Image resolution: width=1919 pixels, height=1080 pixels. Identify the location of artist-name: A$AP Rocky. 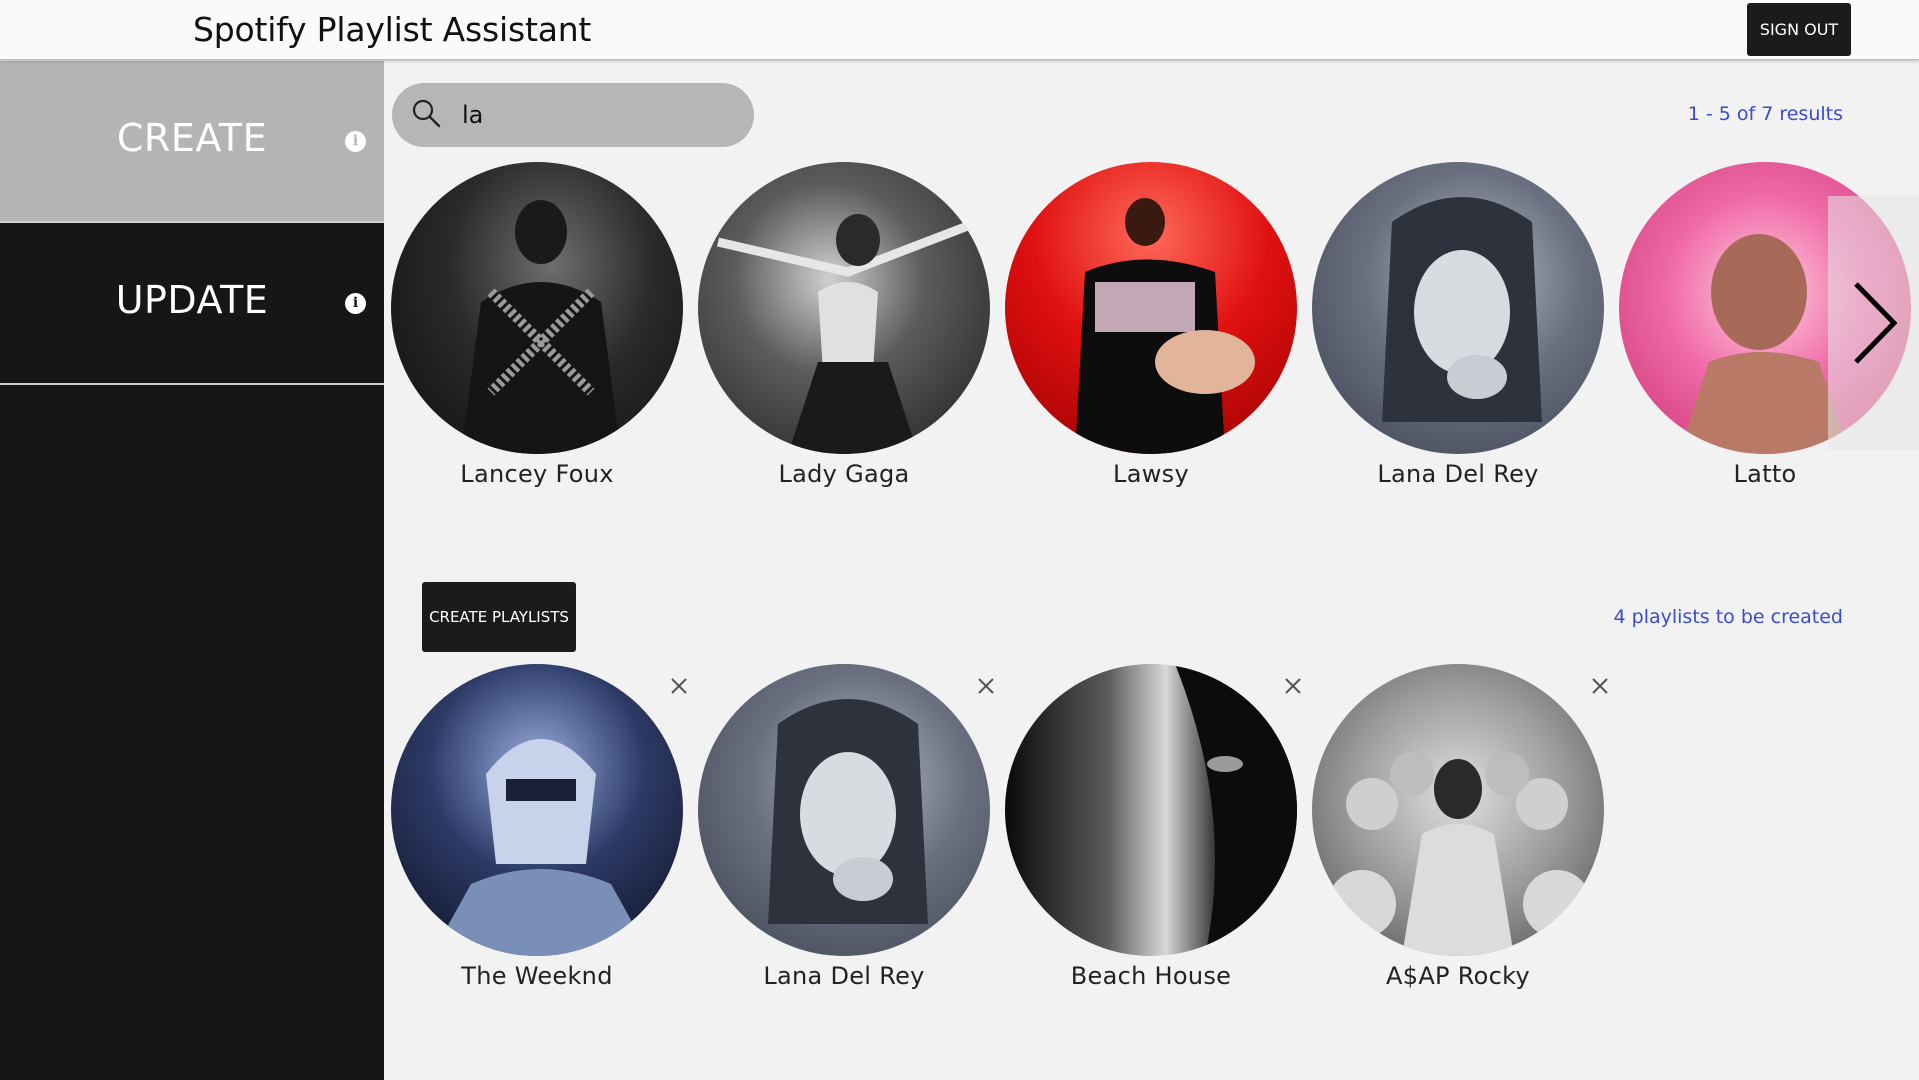
(1458, 976).